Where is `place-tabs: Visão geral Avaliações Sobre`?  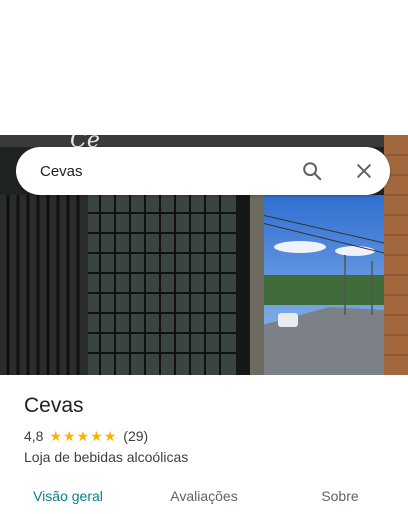 place-tabs: Visão geral Avaliações Sobre is located at coordinates (204, 496).